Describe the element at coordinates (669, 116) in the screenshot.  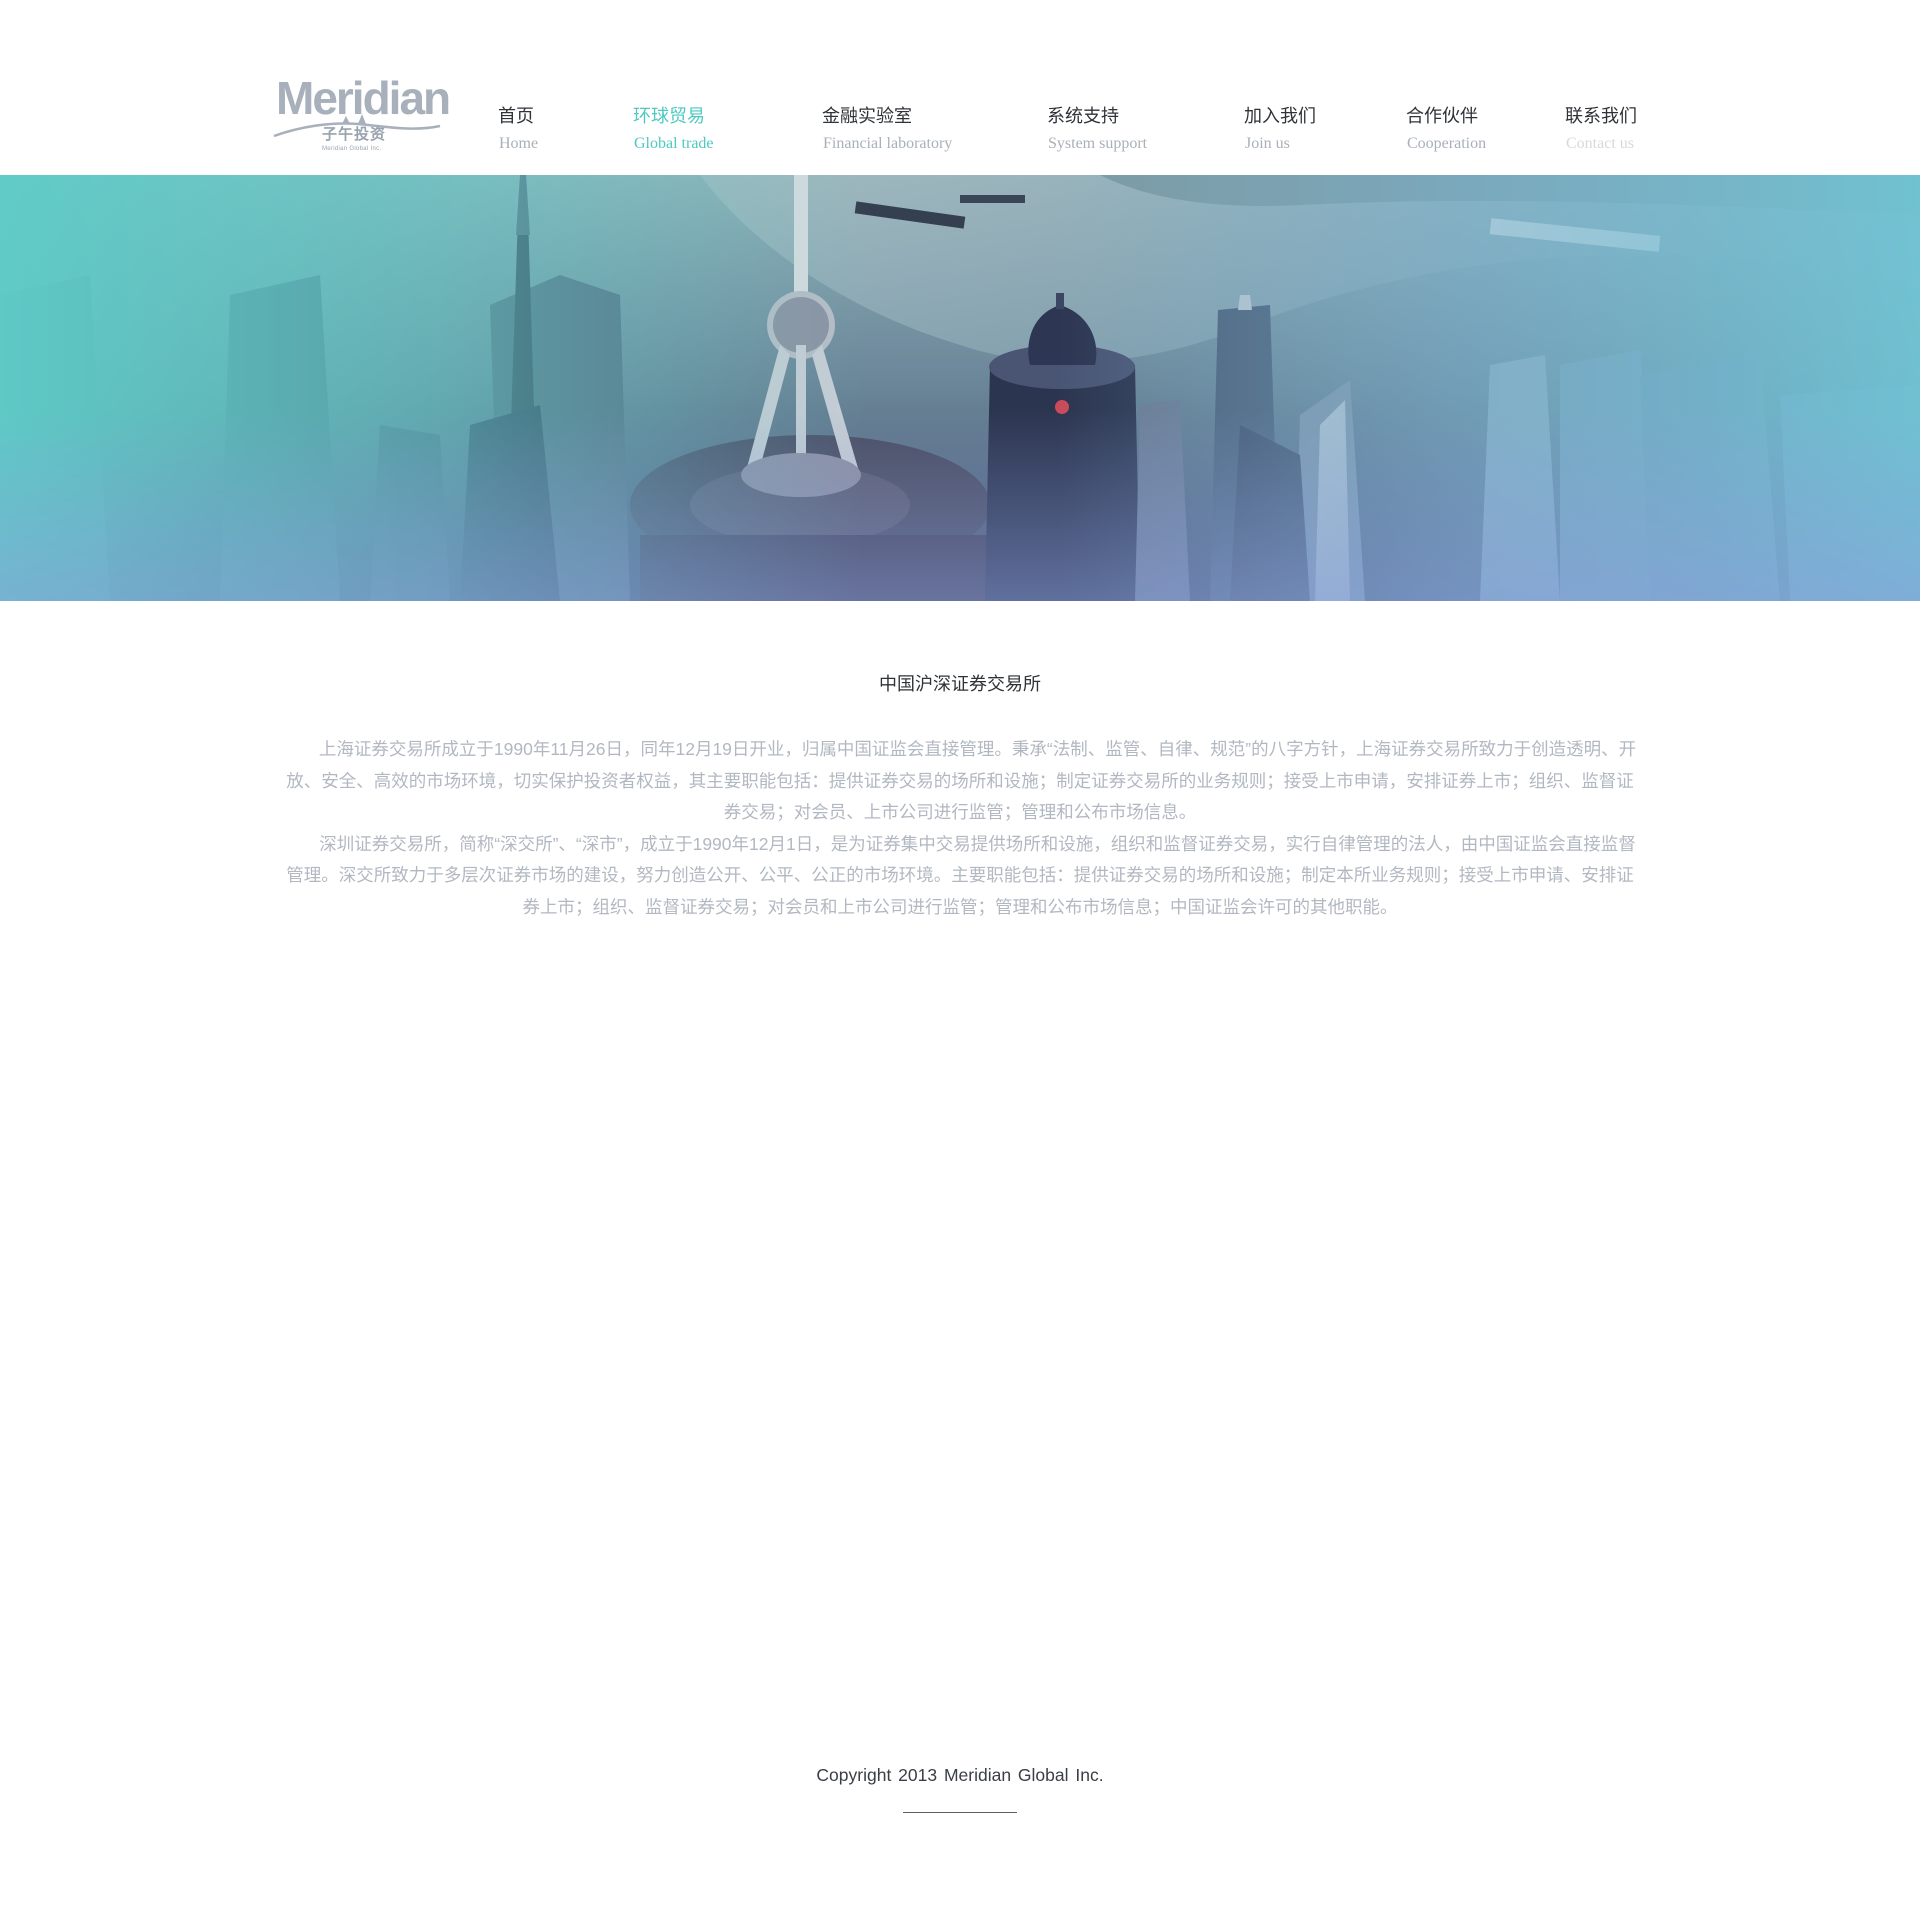
I see `nav-label-cn: 环球贸易` at that location.